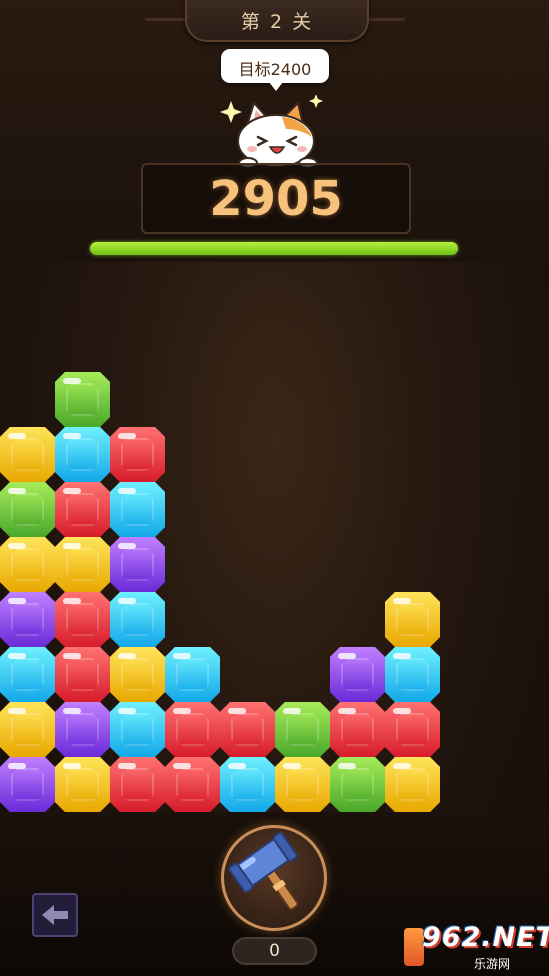  I want to click on hammer-booster-button, so click(274, 878).